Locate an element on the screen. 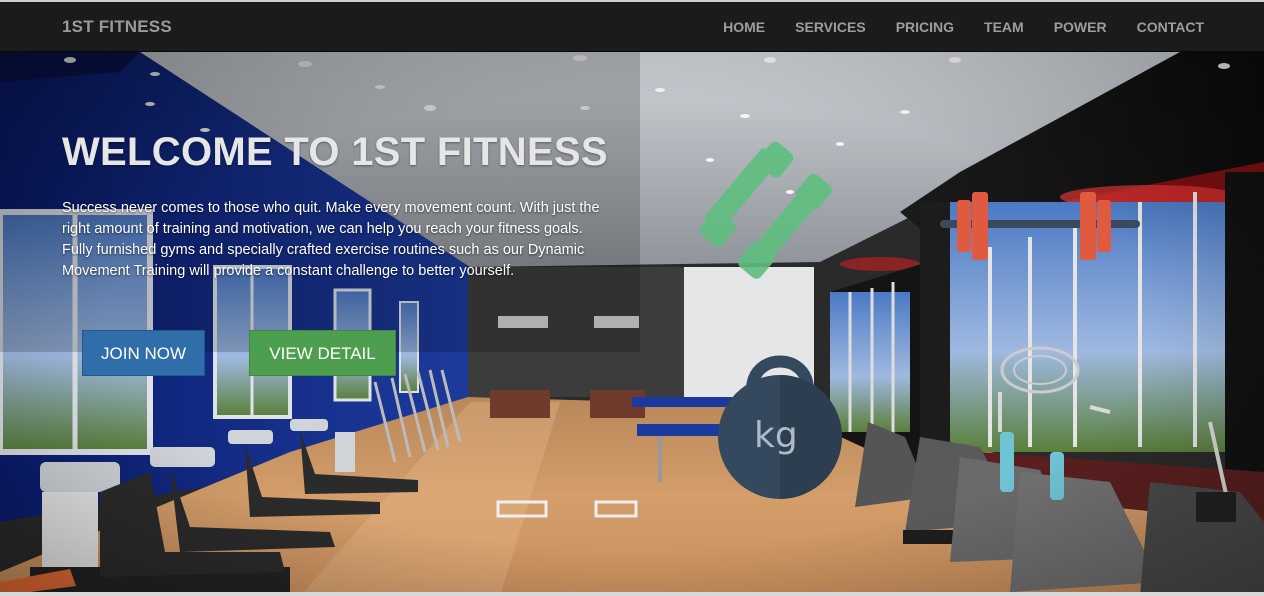  nav-item-services: SERVICES is located at coordinates (830, 27).